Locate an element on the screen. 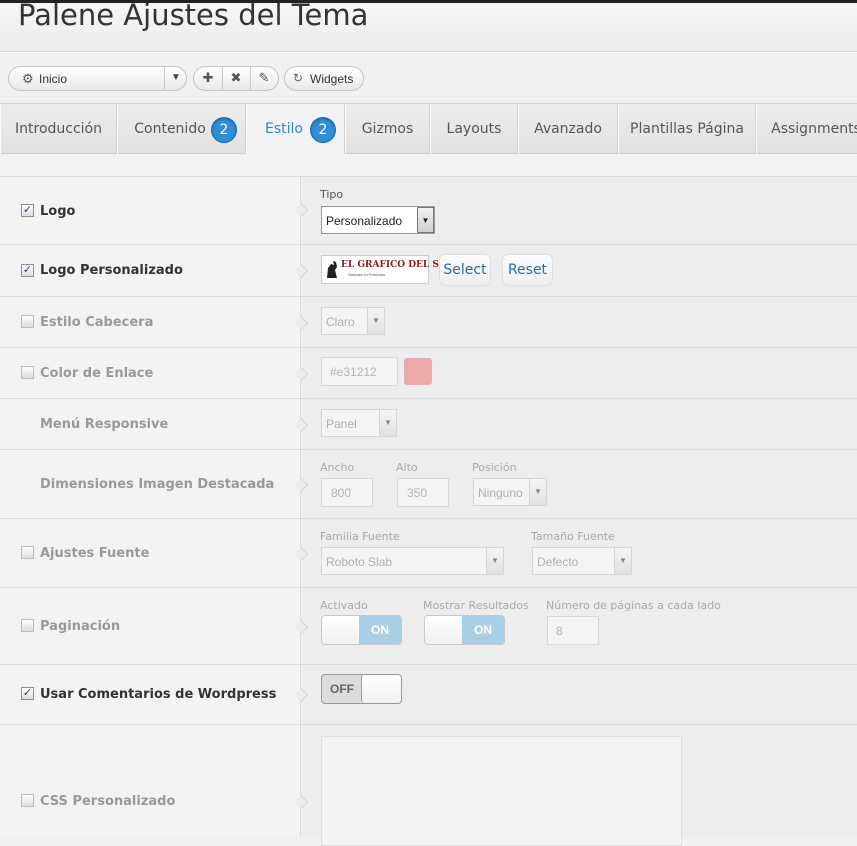 This screenshot has width=857, height=846. tab-introduccion: Introducción is located at coordinates (58, 129).